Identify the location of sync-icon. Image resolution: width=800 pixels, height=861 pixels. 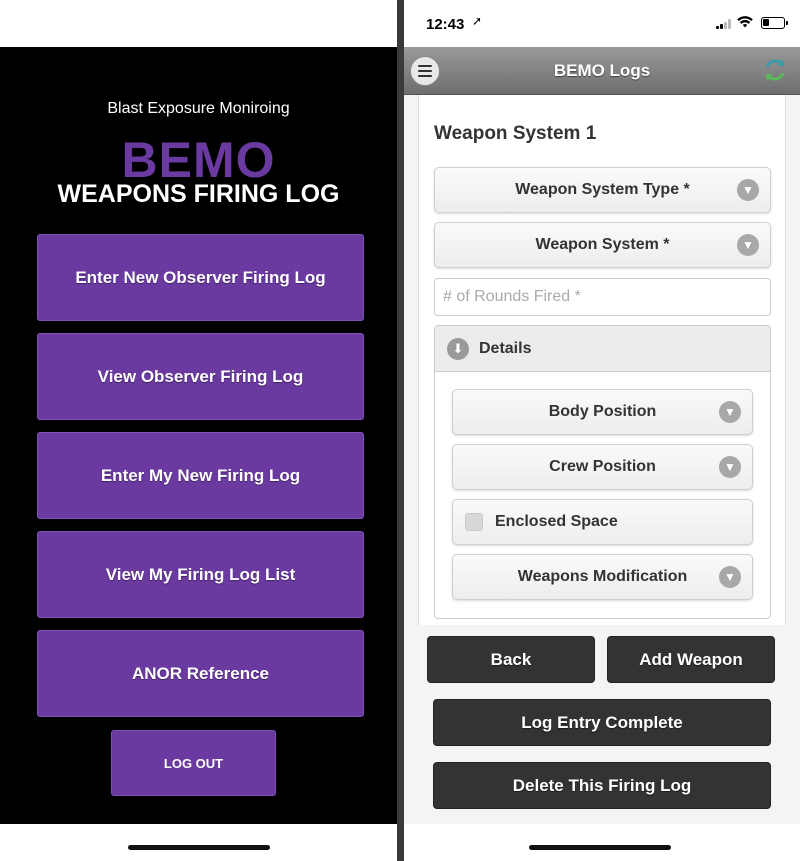
(775, 70).